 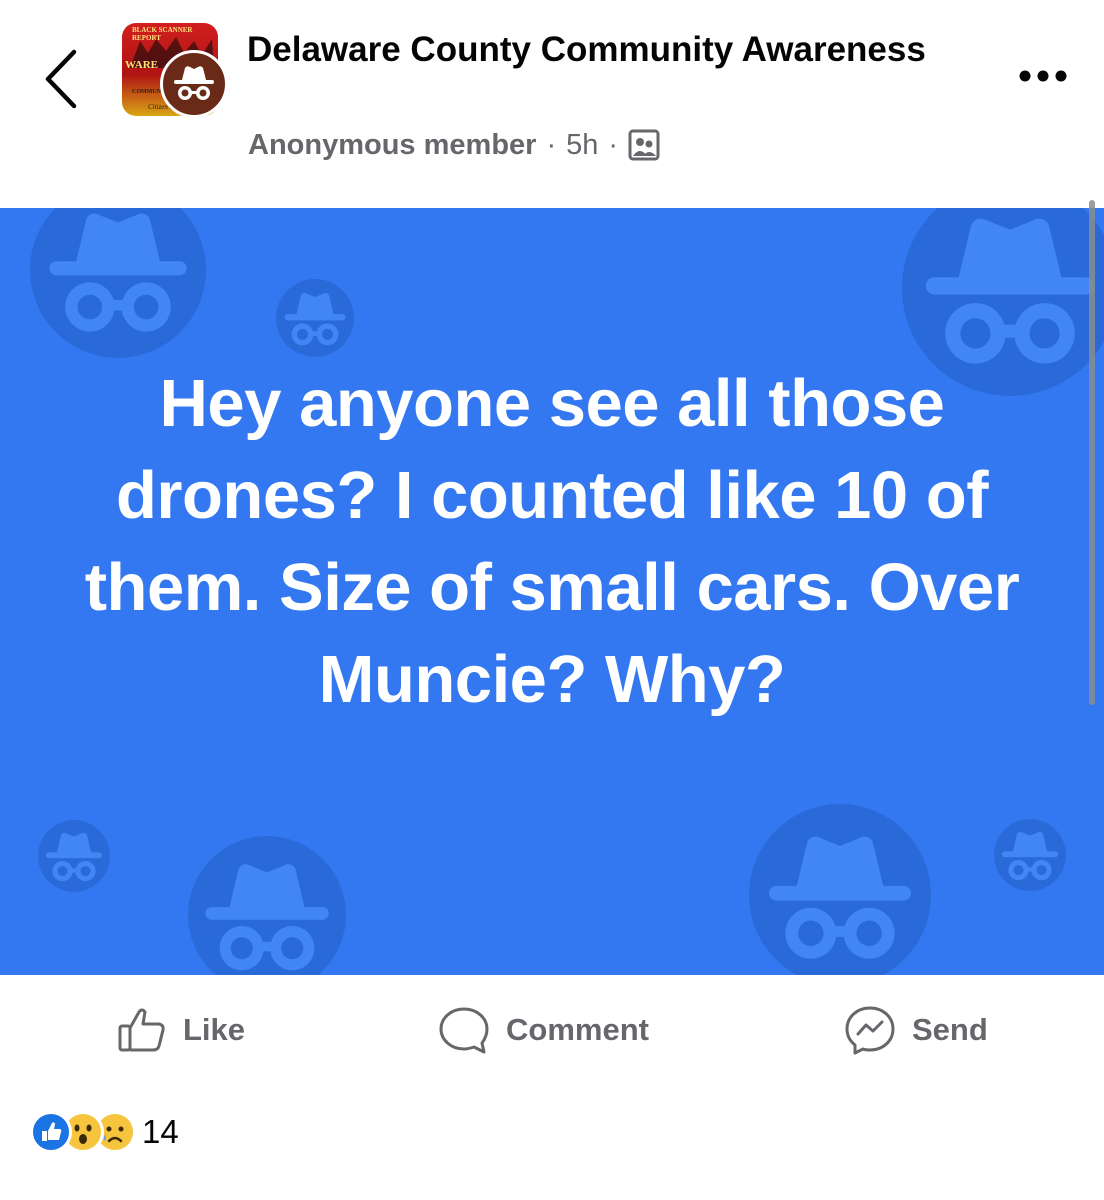 I want to click on author-name: Anonymous member, so click(x=392, y=145).